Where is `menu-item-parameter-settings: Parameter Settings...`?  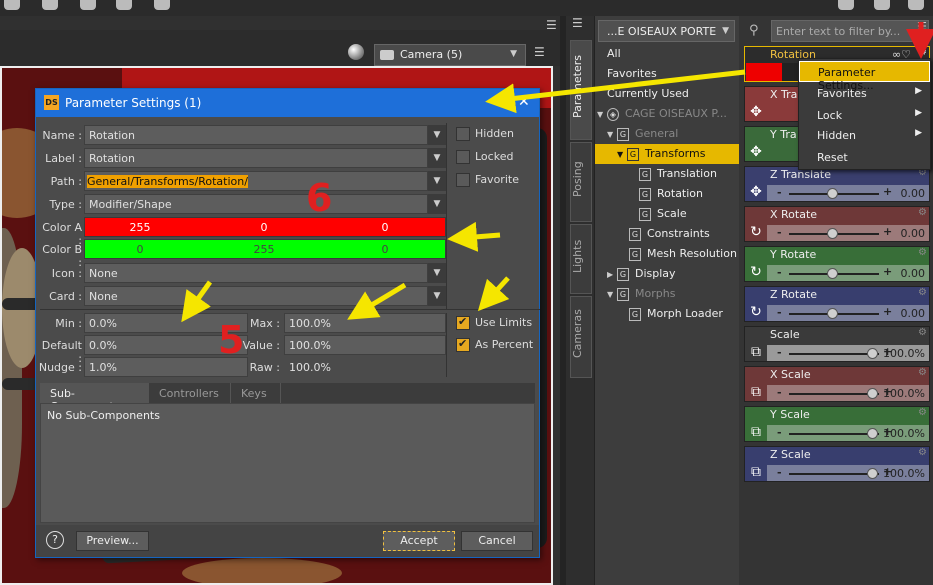
menu-item-parameter-settings: Parameter Settings... is located at coordinates (864, 76).